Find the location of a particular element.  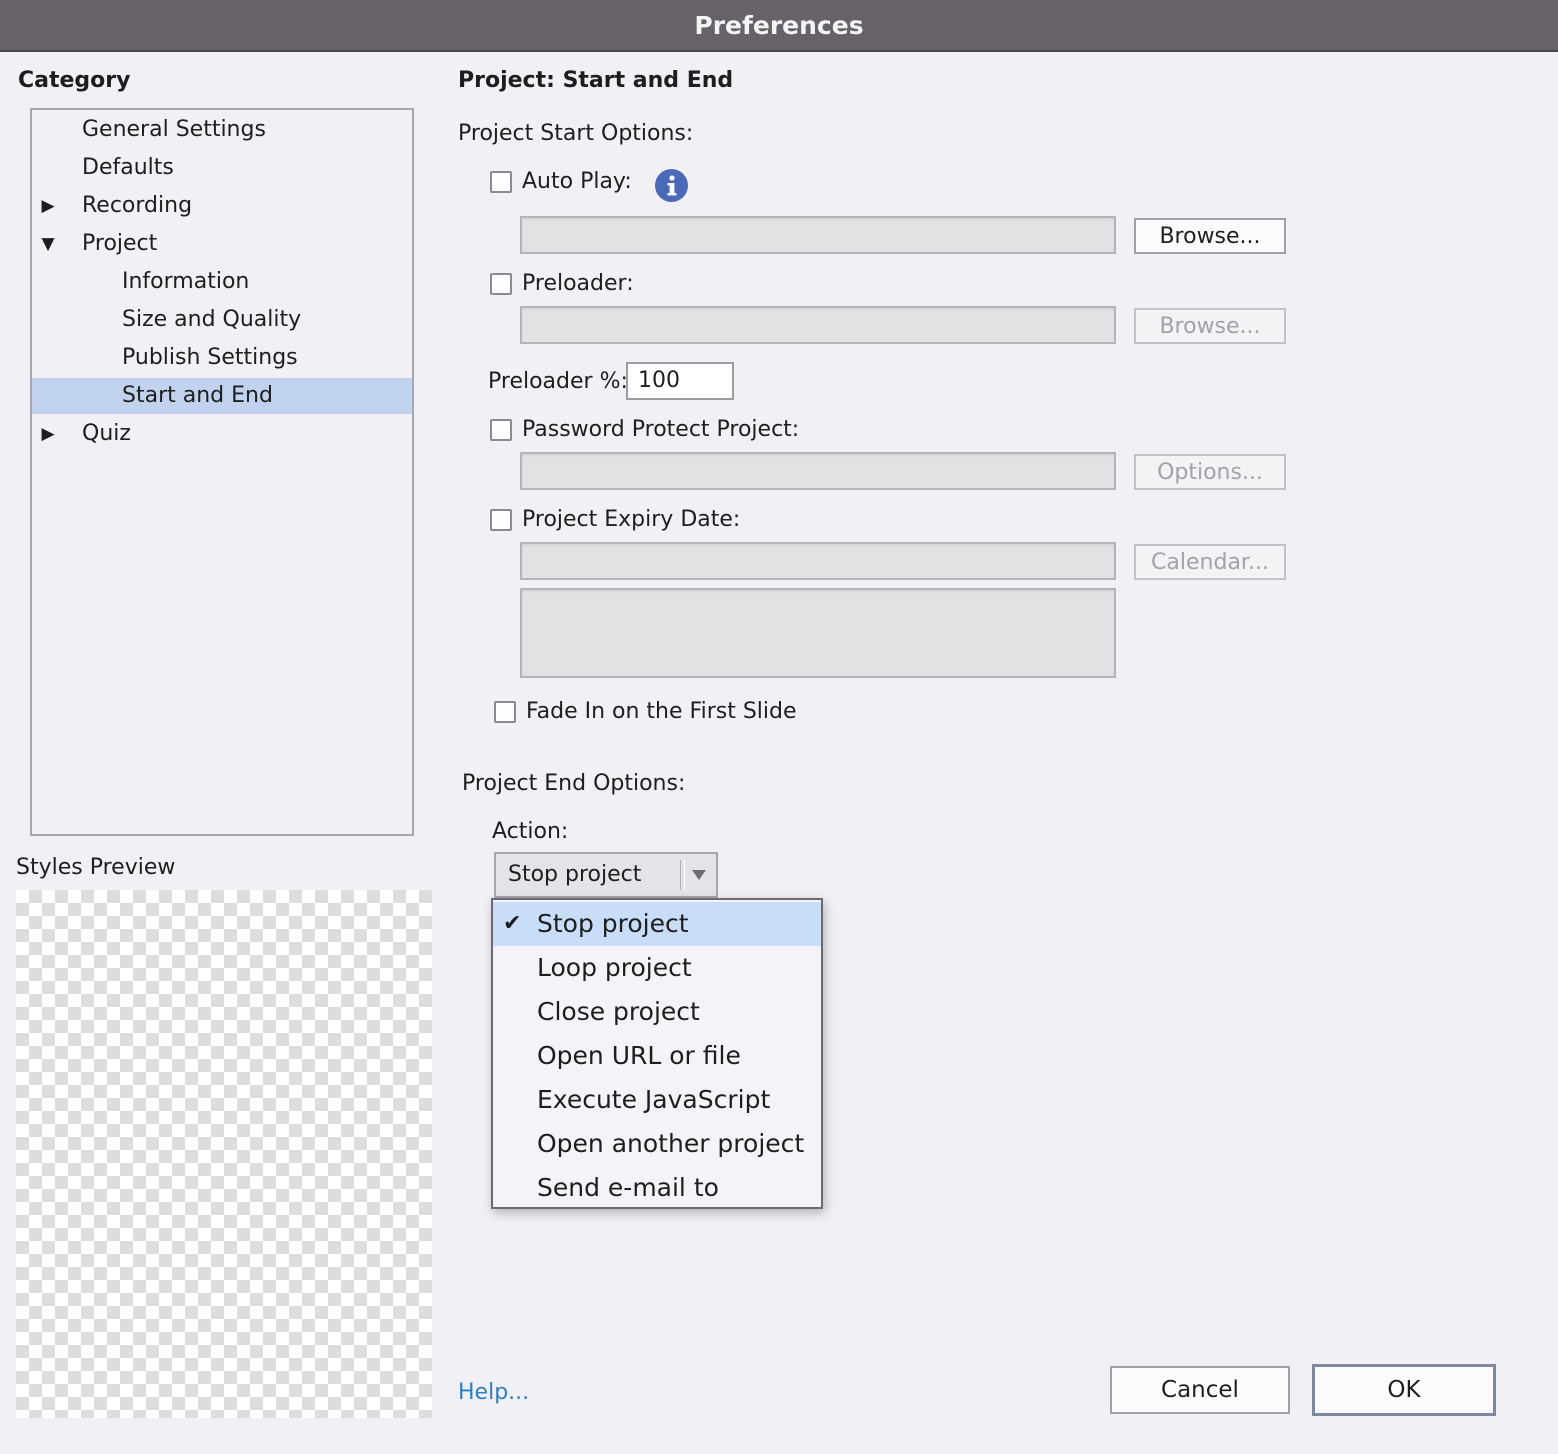

preloader-label: Preloader: is located at coordinates (578, 283).